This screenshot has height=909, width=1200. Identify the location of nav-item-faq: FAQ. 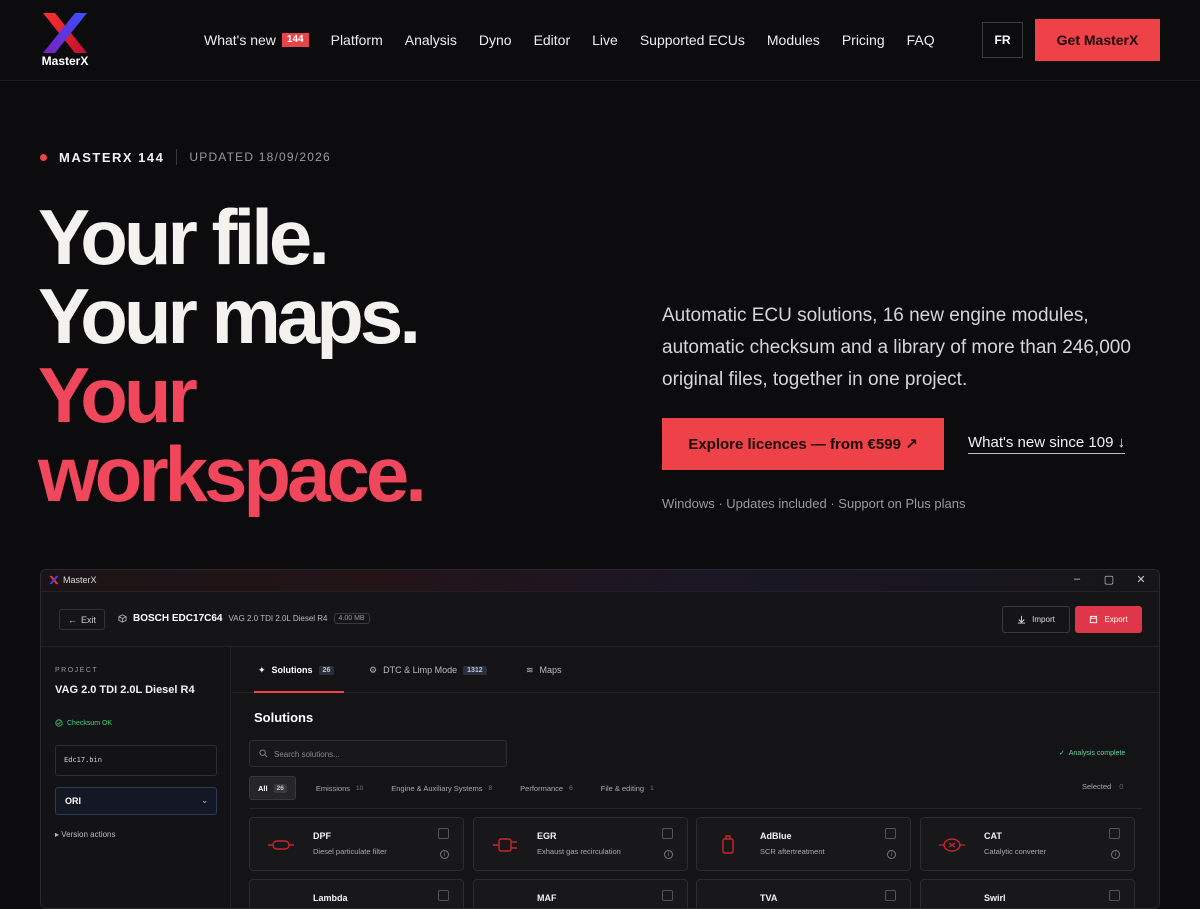
(921, 40).